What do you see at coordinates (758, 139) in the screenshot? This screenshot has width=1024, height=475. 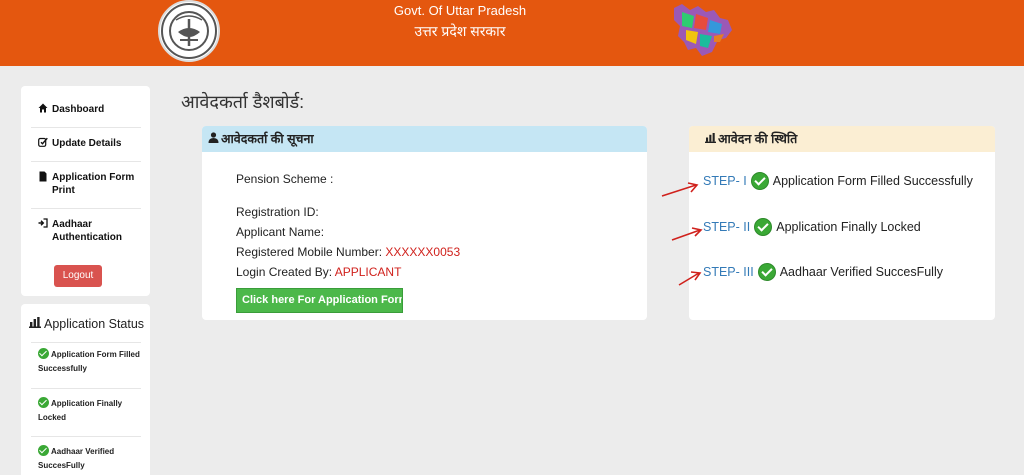 I see `application-status-card-title: आवेदन की स्थिति` at bounding box center [758, 139].